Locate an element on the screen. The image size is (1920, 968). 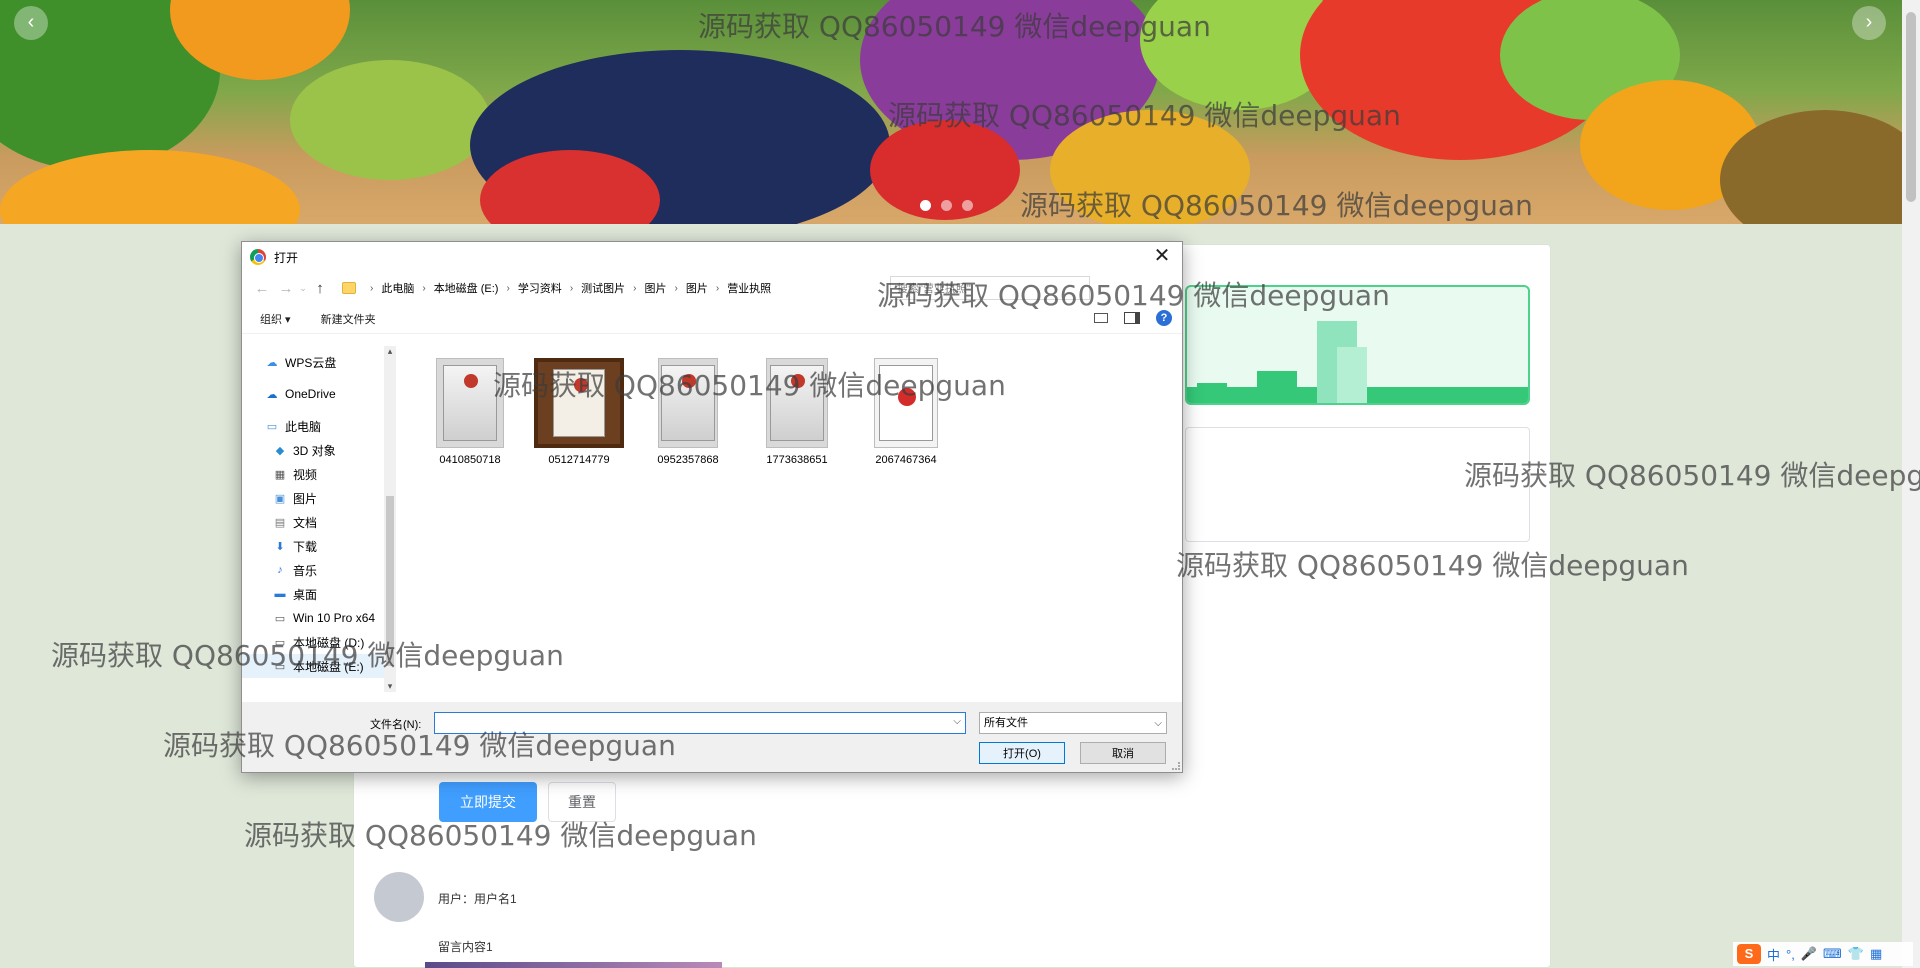
file-item: 2067467364 is located at coordinates (906, 412).